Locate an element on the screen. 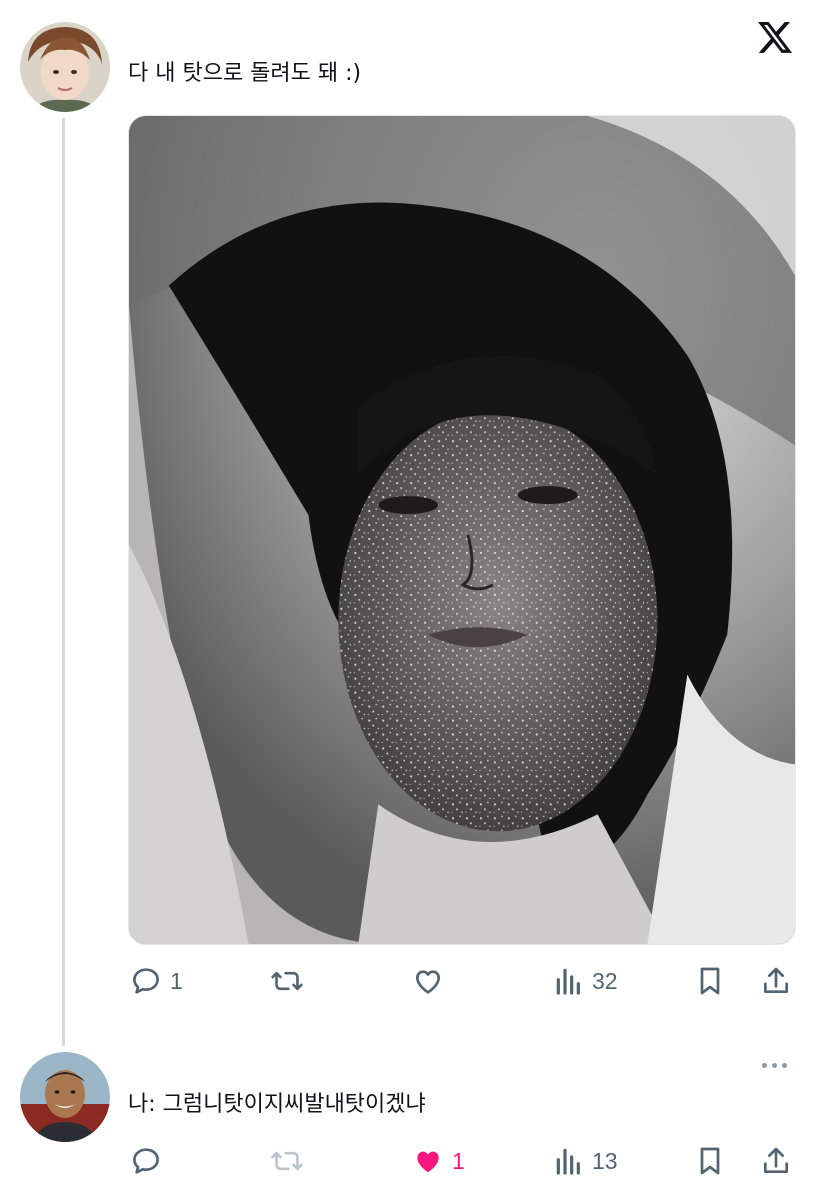  x-logo-icon is located at coordinates (775, 37).